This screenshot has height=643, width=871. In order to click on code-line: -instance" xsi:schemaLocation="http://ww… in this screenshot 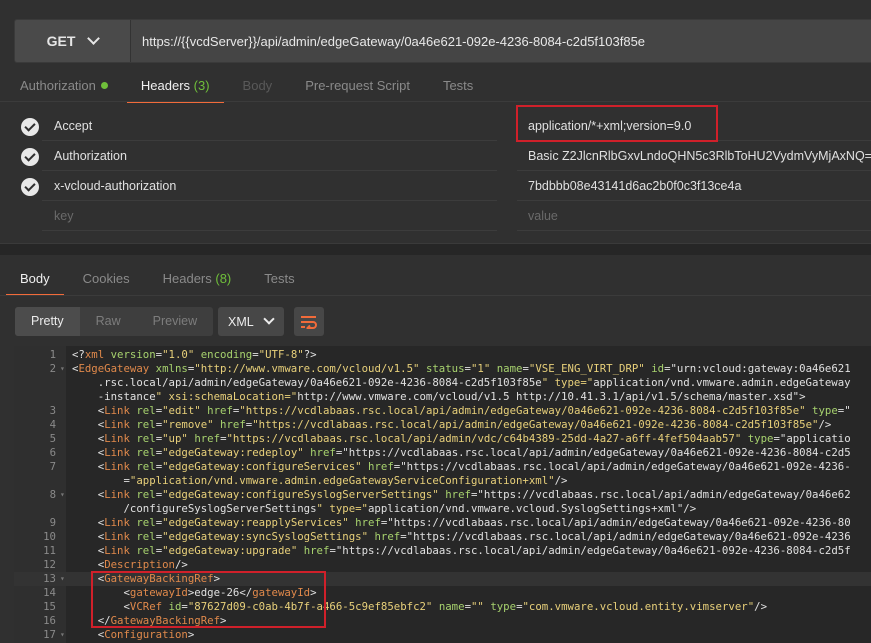, I will do `click(442, 397)`.